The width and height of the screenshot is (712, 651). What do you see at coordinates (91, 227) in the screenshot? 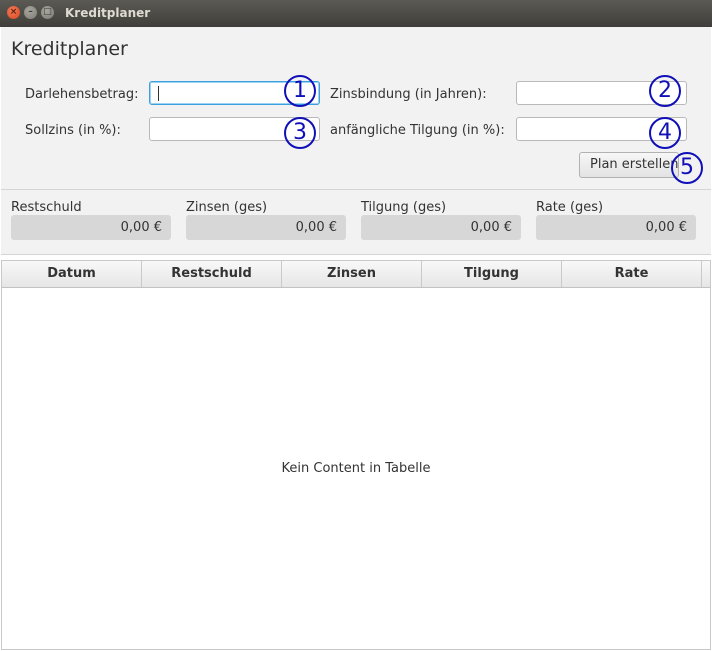
I see `restschuld-summary-value: 0,00 €` at bounding box center [91, 227].